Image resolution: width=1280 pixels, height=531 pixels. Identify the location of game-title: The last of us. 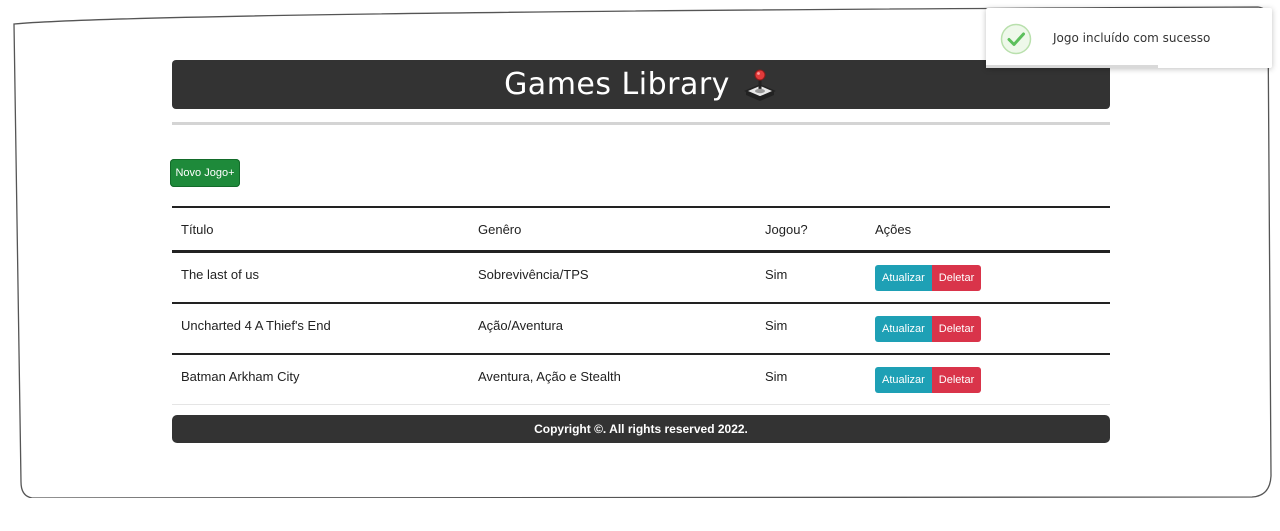
(220, 274).